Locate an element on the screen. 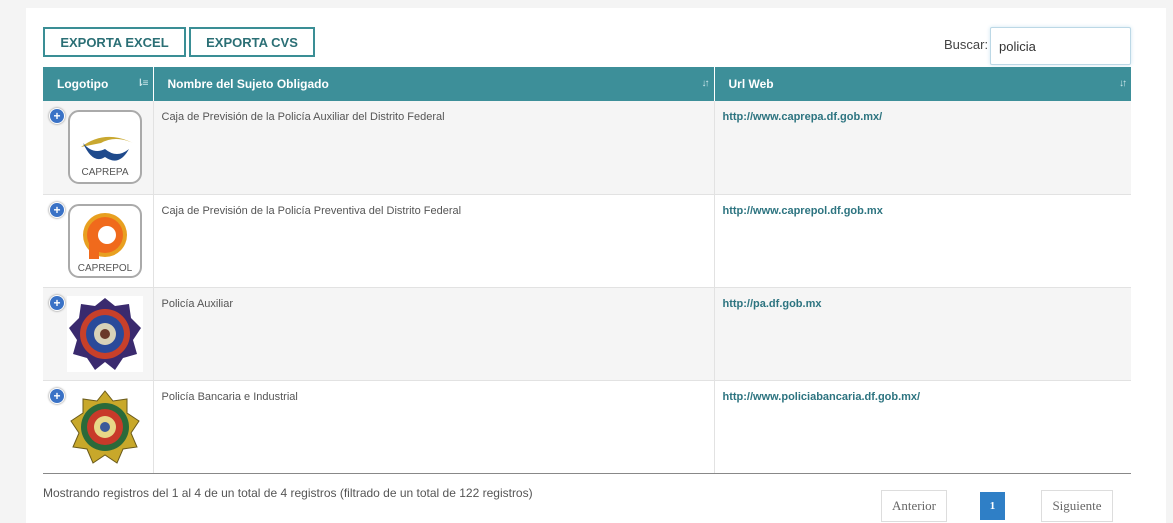 The image size is (1173, 523). url-link: http://pa.df.gob.mx is located at coordinates (772, 304).